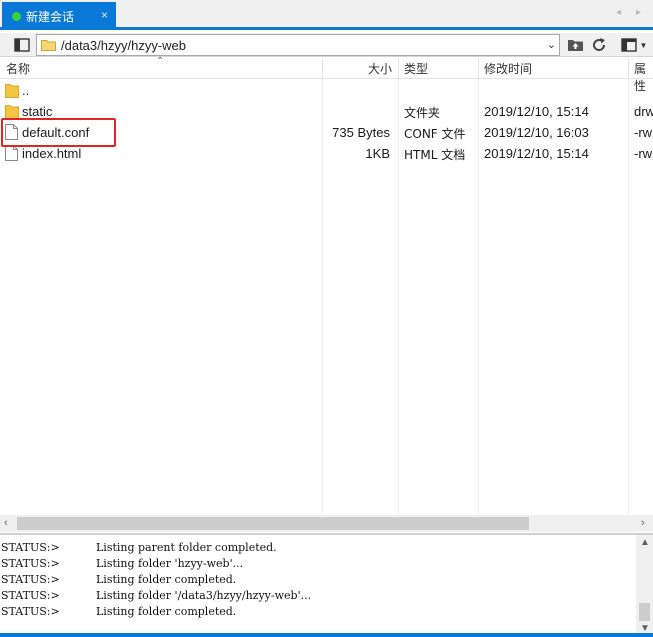  Describe the element at coordinates (643, 111) in the screenshot. I see `file-attributes: drw` at that location.